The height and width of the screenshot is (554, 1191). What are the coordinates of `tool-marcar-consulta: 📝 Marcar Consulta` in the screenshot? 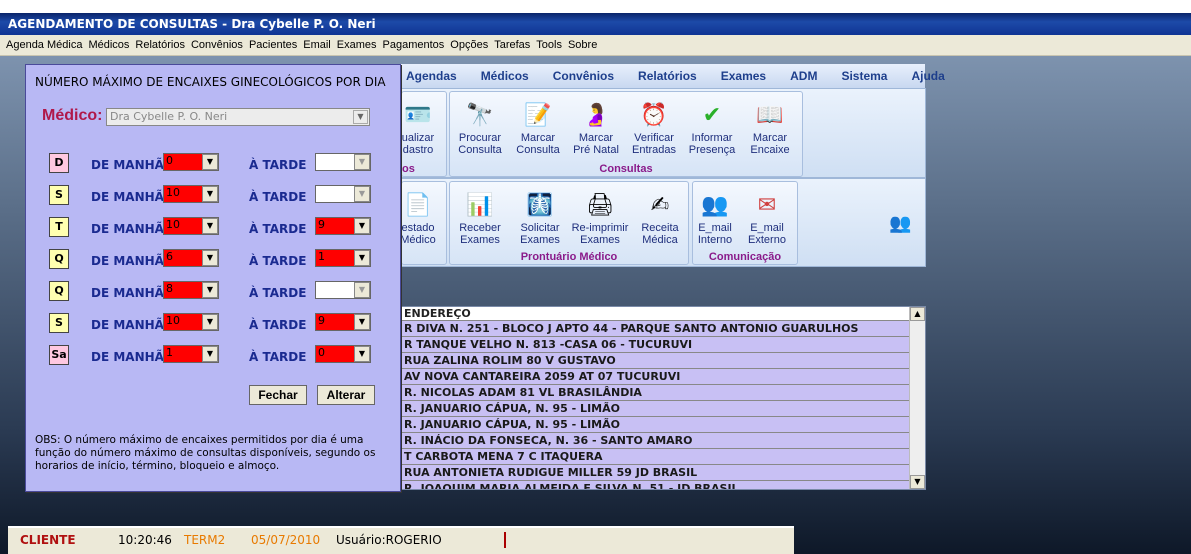 It's located at (538, 128).